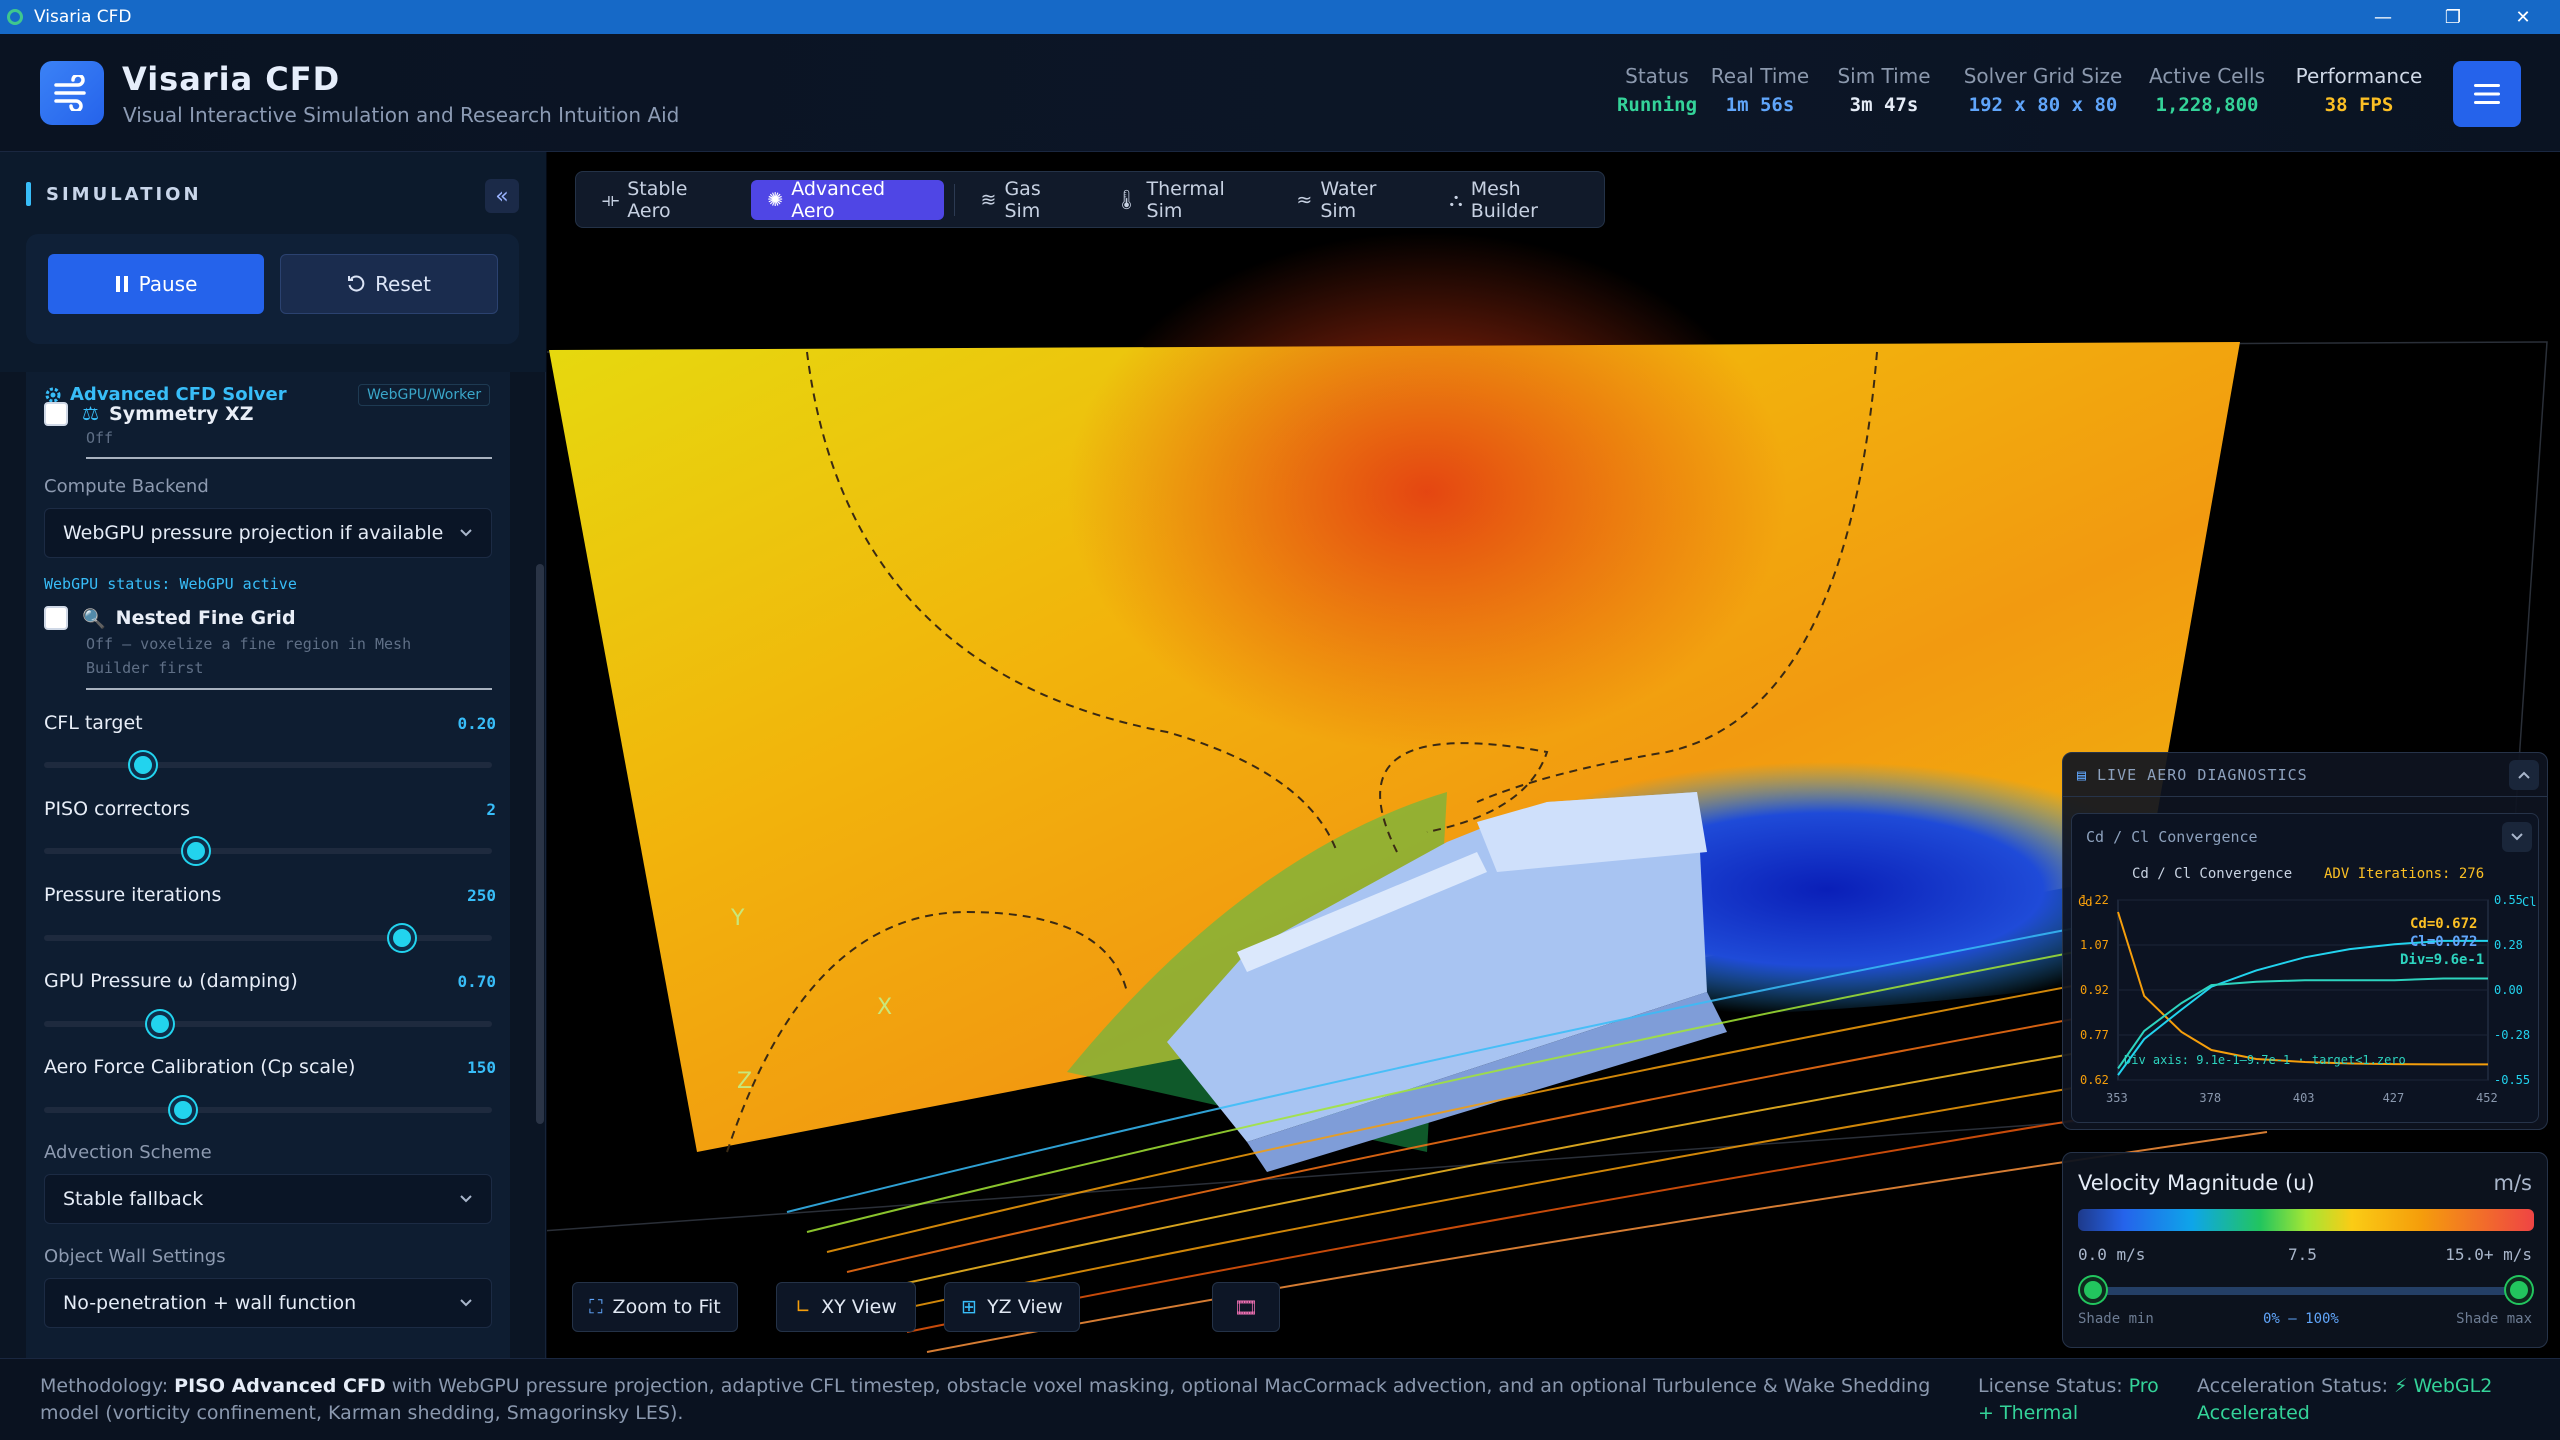  What do you see at coordinates (2442, 960) in the screenshot?
I see `div-readout: Div=9.6e-1` at bounding box center [2442, 960].